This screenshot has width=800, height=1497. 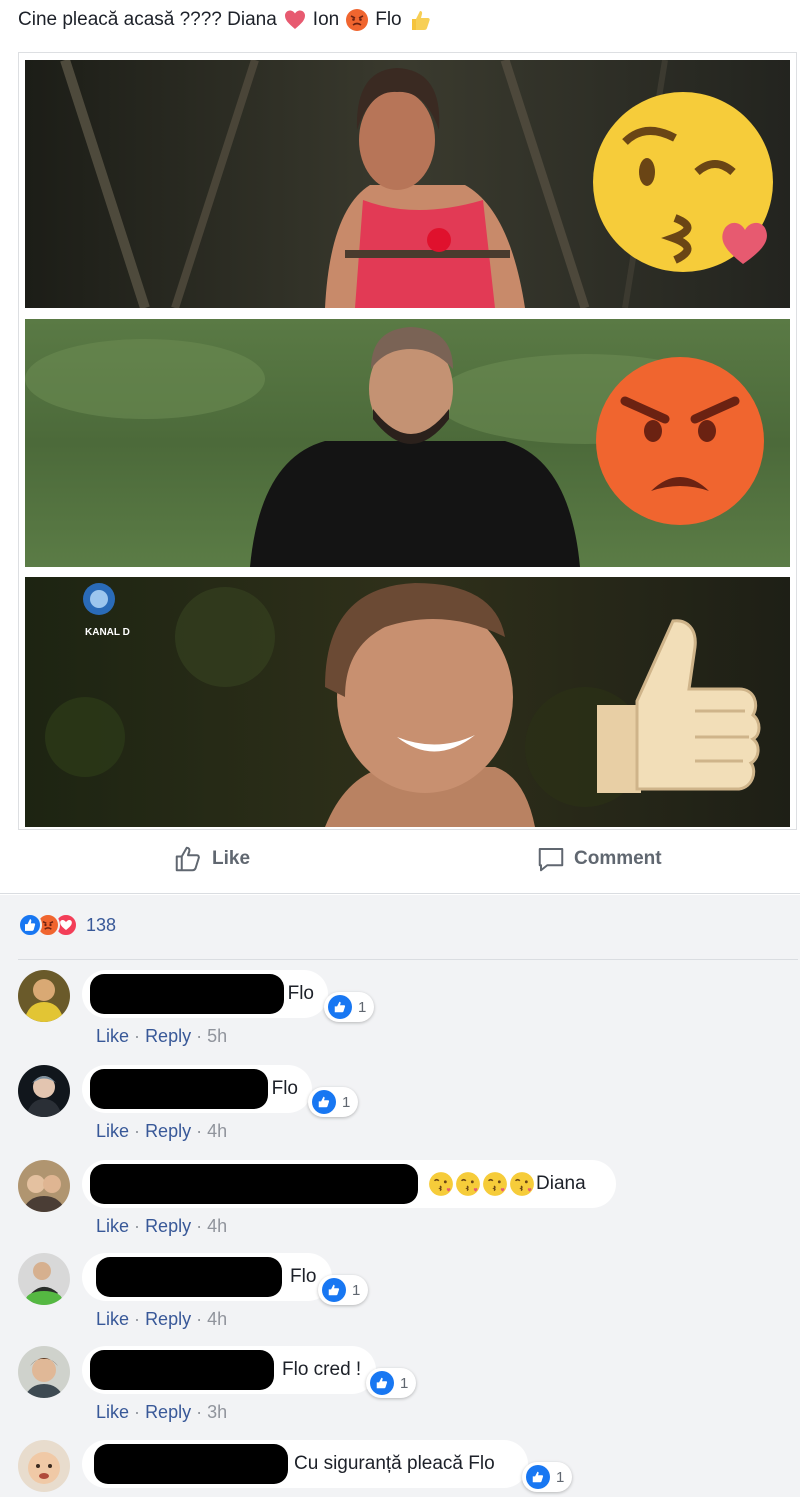 What do you see at coordinates (231, 858) in the screenshot?
I see `like-button-label: Like` at bounding box center [231, 858].